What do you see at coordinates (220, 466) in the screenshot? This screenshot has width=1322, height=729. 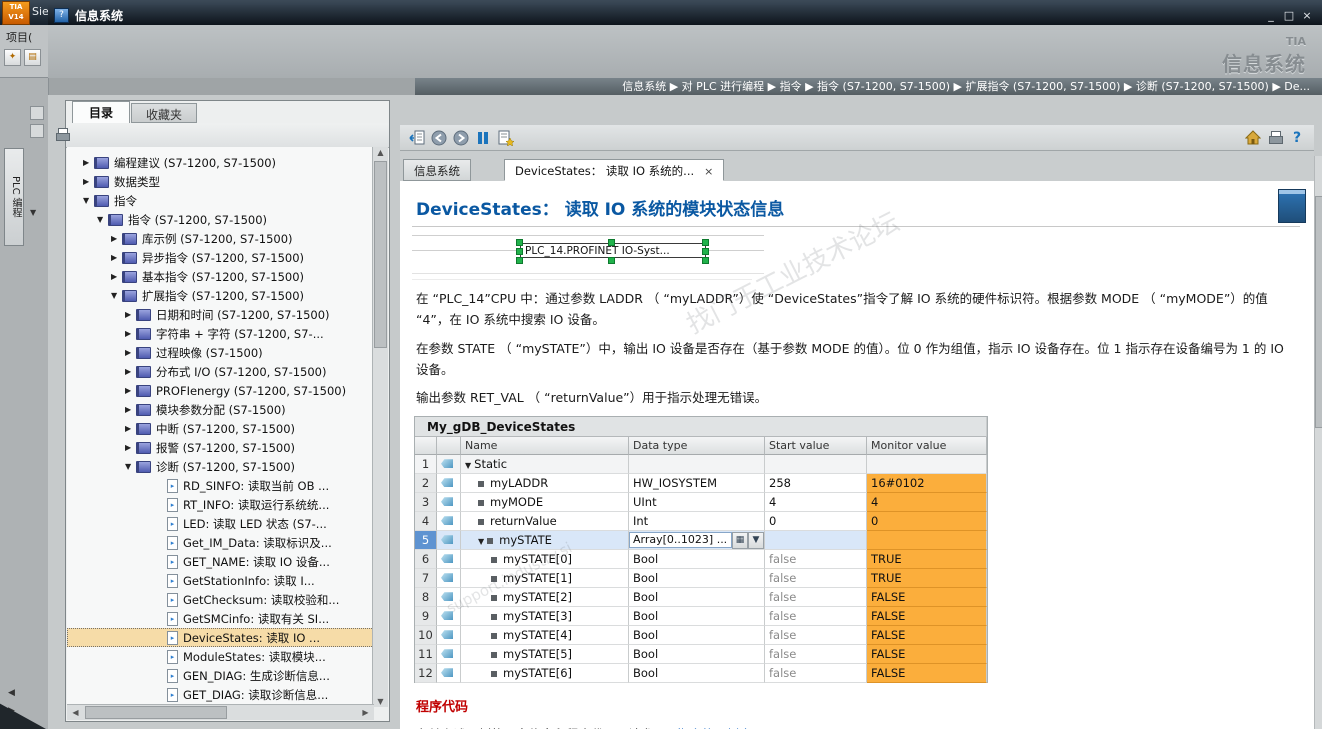 I see `tree-item: ▼ 诊断 (S7-1200, S7-1500)` at bounding box center [220, 466].